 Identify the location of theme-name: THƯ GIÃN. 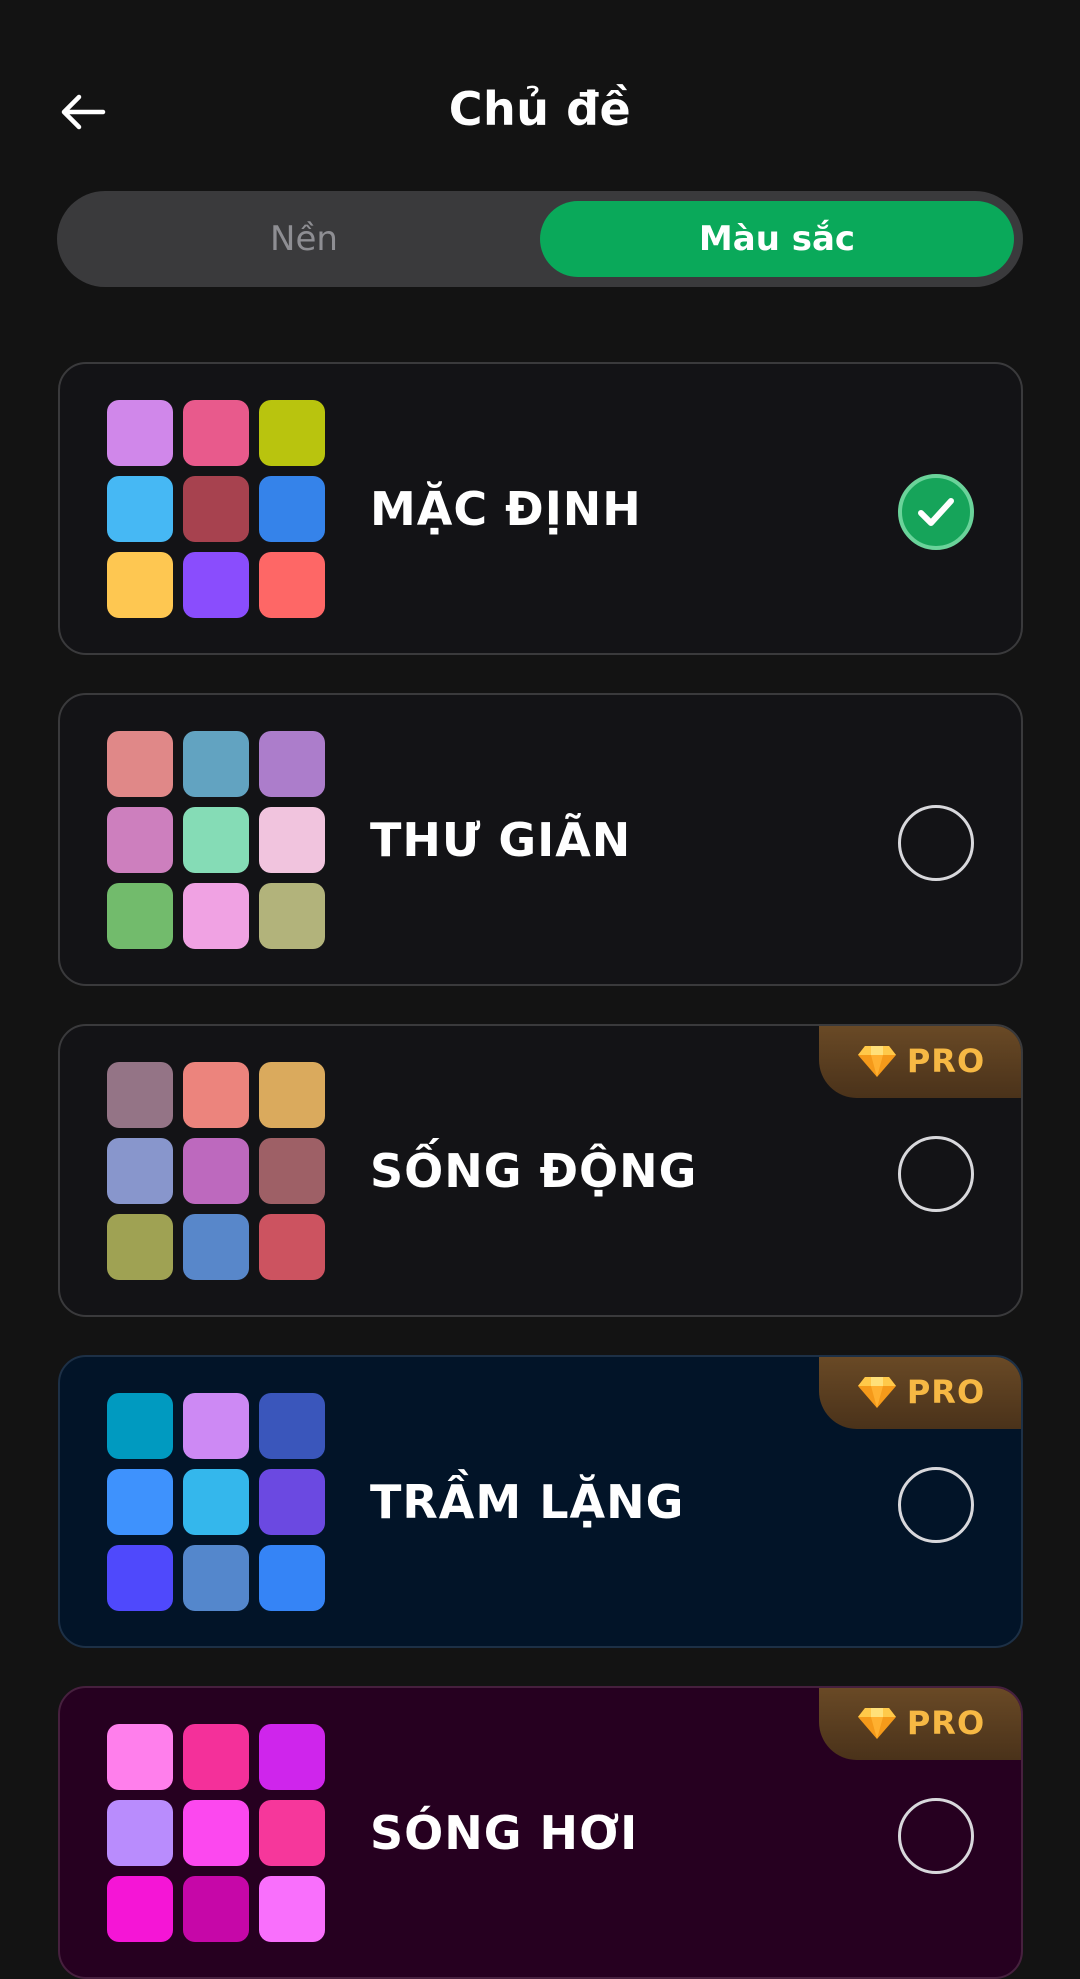
(501, 839).